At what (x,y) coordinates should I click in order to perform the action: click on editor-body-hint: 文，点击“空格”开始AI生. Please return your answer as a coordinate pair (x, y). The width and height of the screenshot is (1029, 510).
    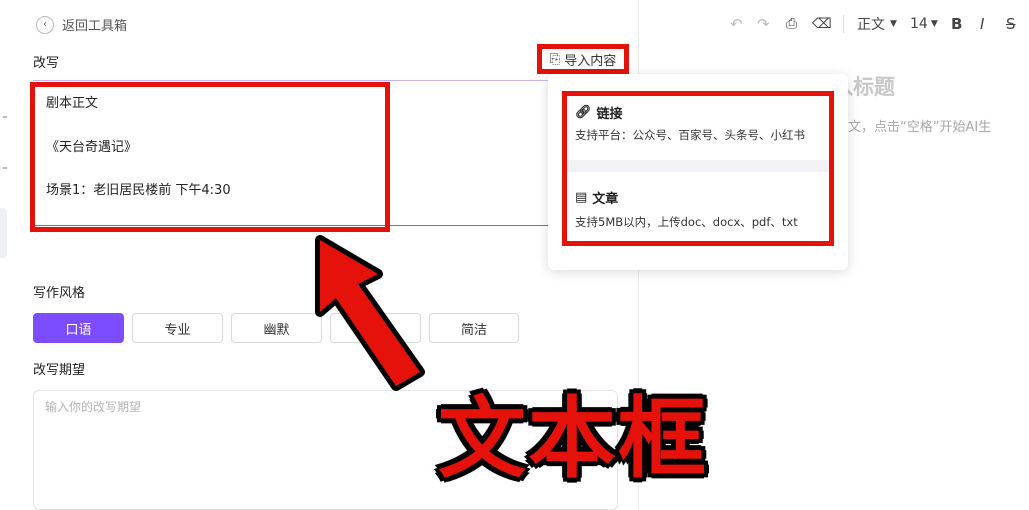
    Looking at the image, I should click on (920, 127).